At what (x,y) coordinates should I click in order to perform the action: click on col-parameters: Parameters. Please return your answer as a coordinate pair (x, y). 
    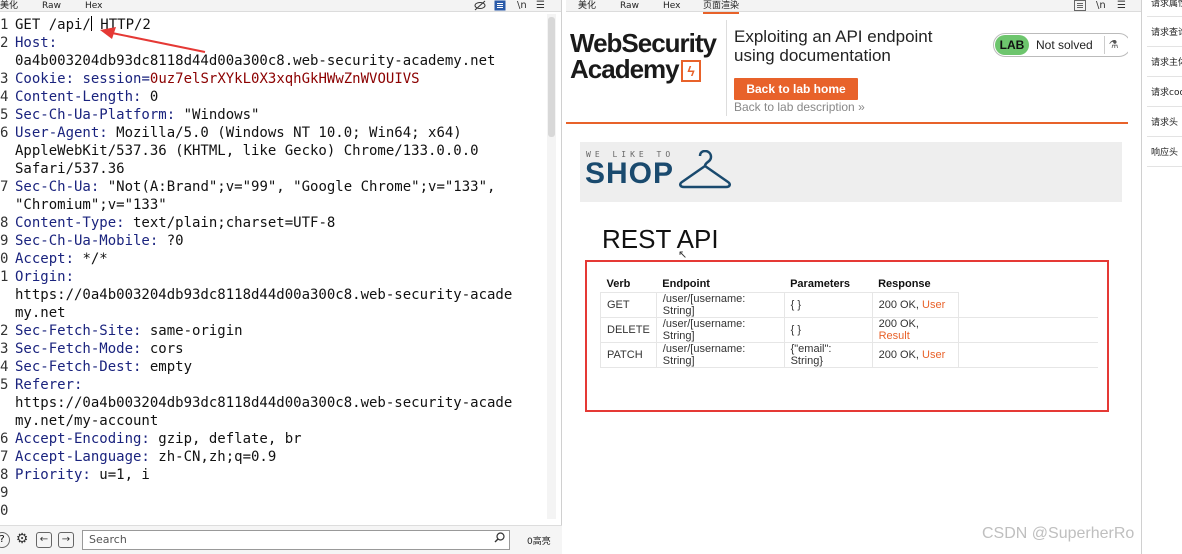
    Looking at the image, I should click on (820, 283).